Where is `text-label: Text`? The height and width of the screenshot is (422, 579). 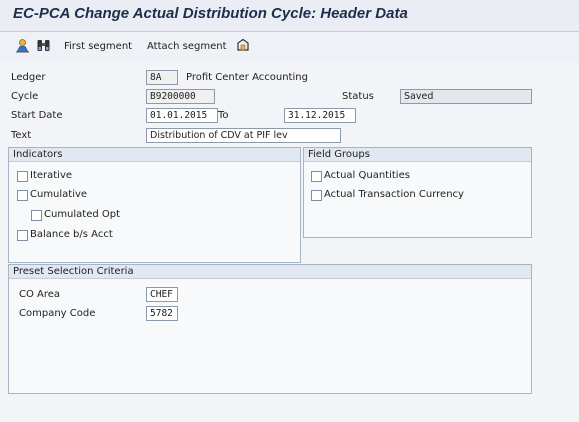 text-label: Text is located at coordinates (21, 135).